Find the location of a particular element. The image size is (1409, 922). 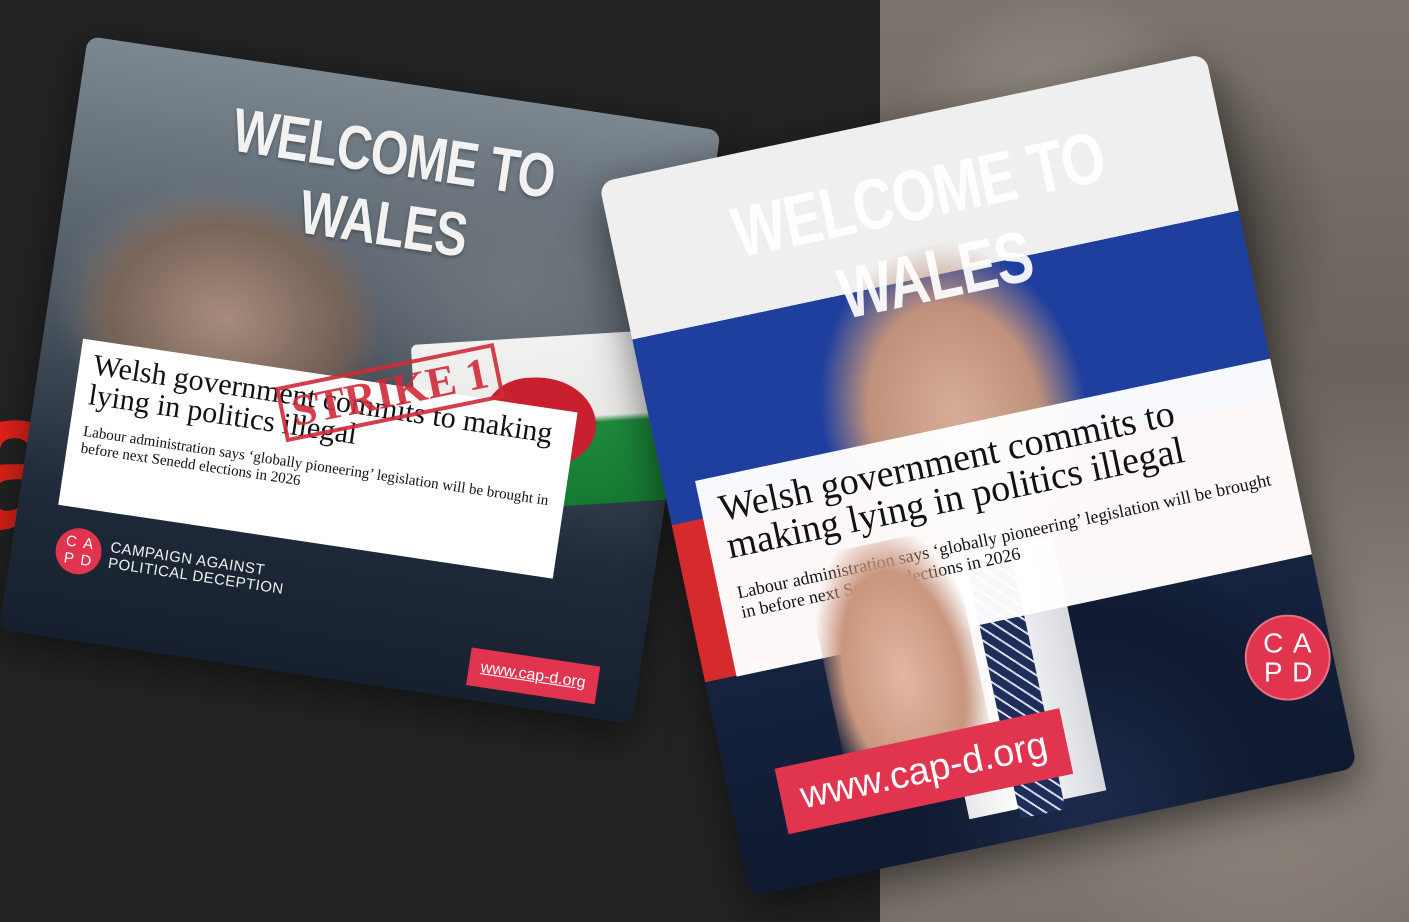

poster-1-url-link: www.cap-d.org is located at coordinates (533, 676).